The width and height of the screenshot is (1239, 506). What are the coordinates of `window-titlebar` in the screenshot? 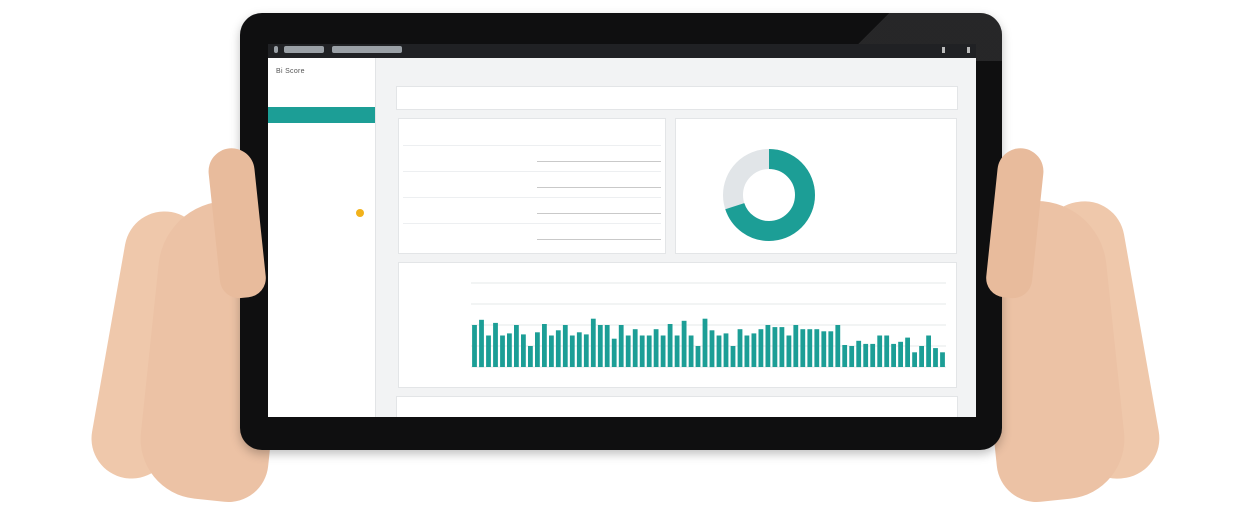 It's located at (622, 51).